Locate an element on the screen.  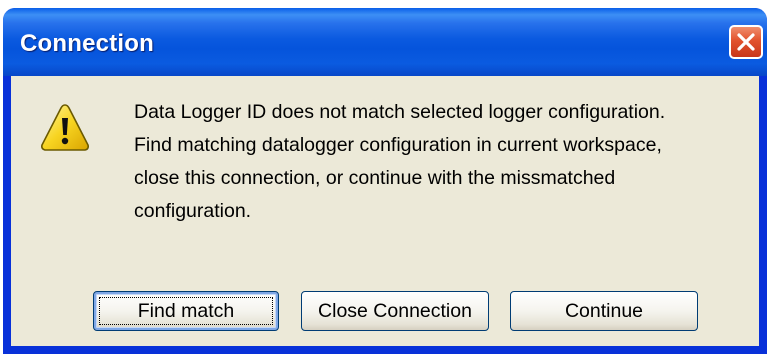
close-button is located at coordinates (746, 42).